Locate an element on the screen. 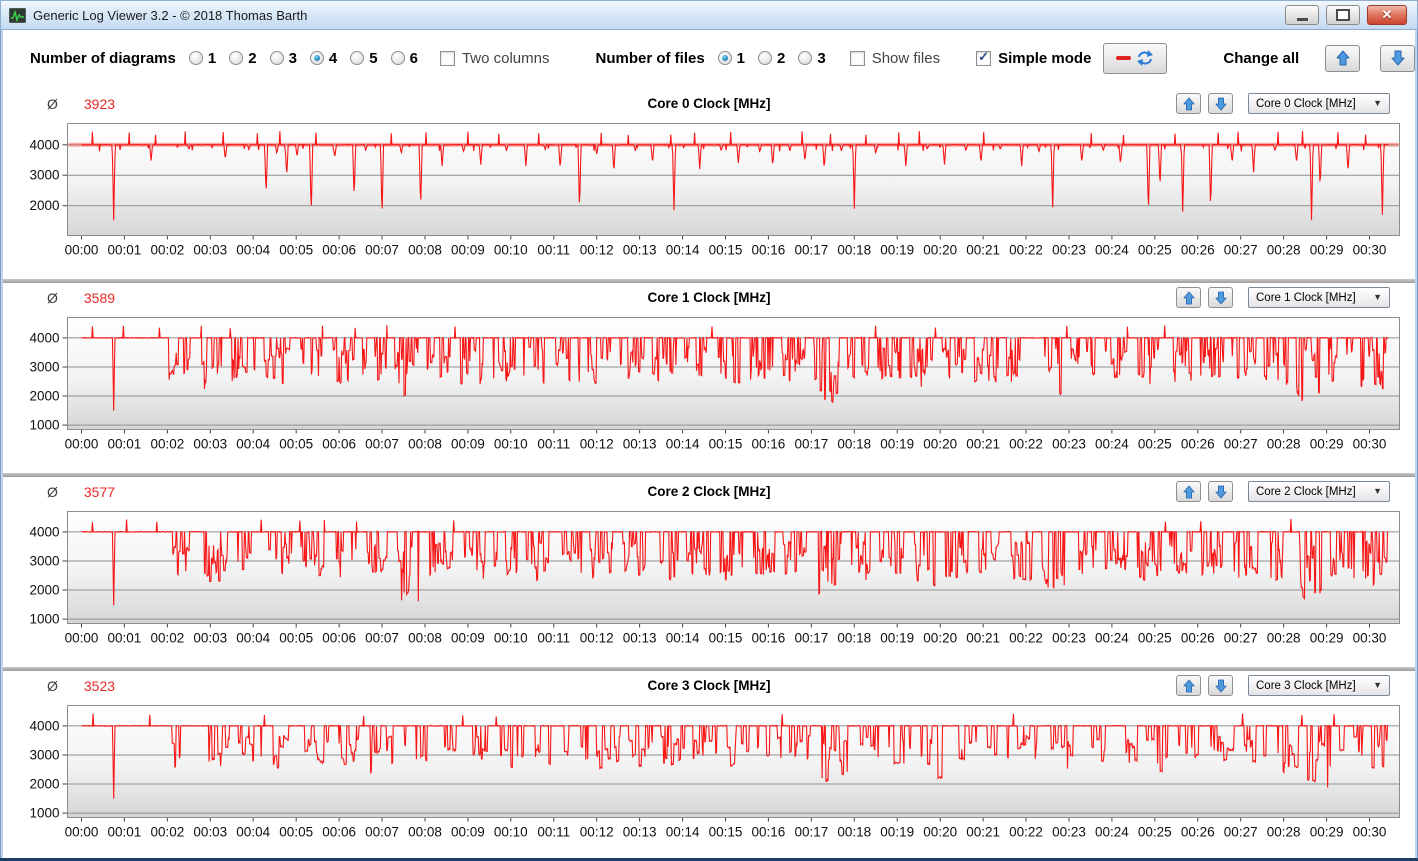 The image size is (1418, 861). change-all-down-button is located at coordinates (1397, 58).